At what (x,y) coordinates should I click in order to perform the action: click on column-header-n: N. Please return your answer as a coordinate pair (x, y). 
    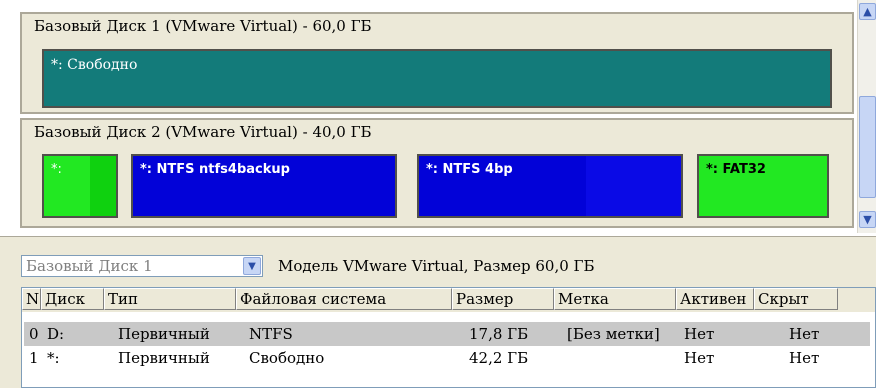
    Looking at the image, I should click on (31, 299).